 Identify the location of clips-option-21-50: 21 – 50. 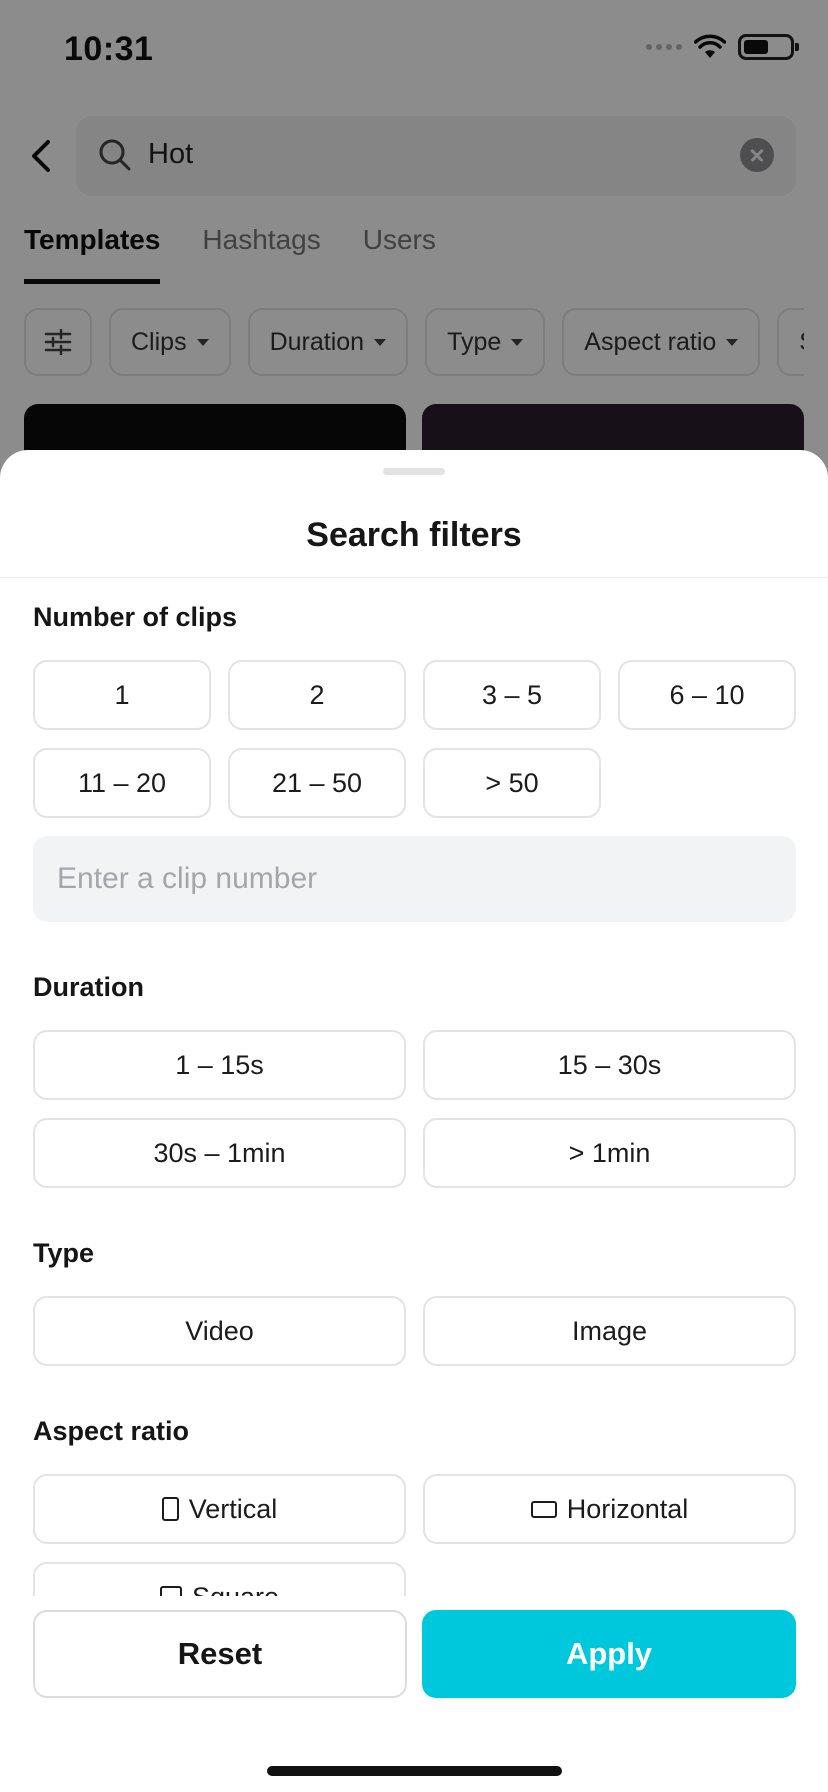
(317, 783).